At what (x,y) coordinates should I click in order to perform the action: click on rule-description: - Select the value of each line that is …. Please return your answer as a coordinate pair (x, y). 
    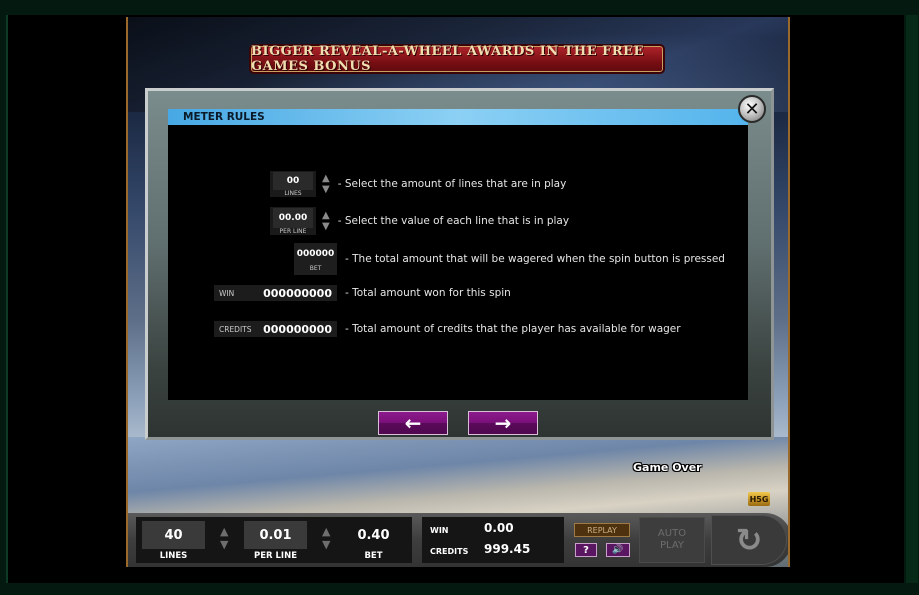
    Looking at the image, I should click on (453, 221).